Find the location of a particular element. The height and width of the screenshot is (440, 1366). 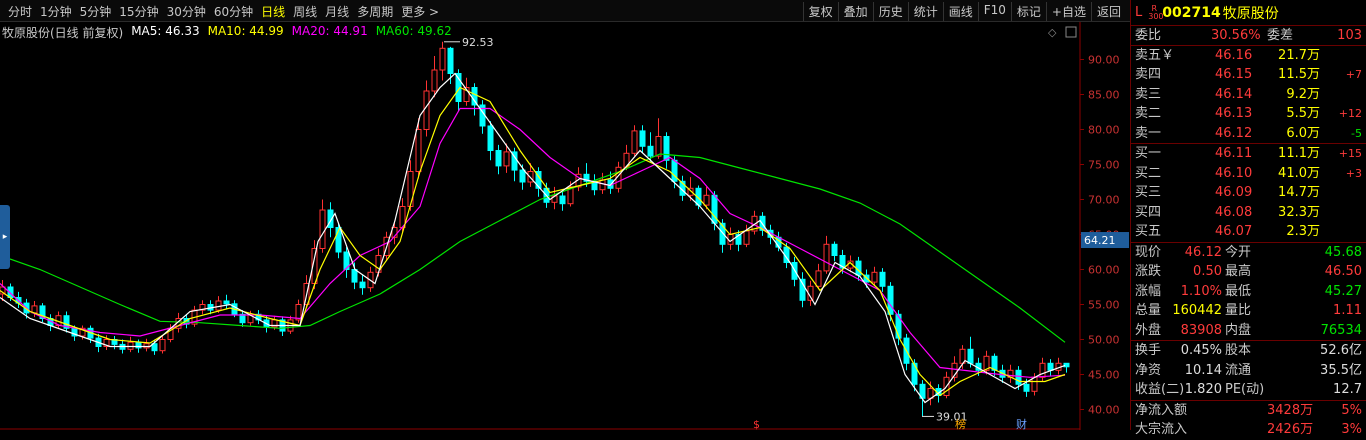

ask-label: 卖二 is located at coordinates (1148, 113).